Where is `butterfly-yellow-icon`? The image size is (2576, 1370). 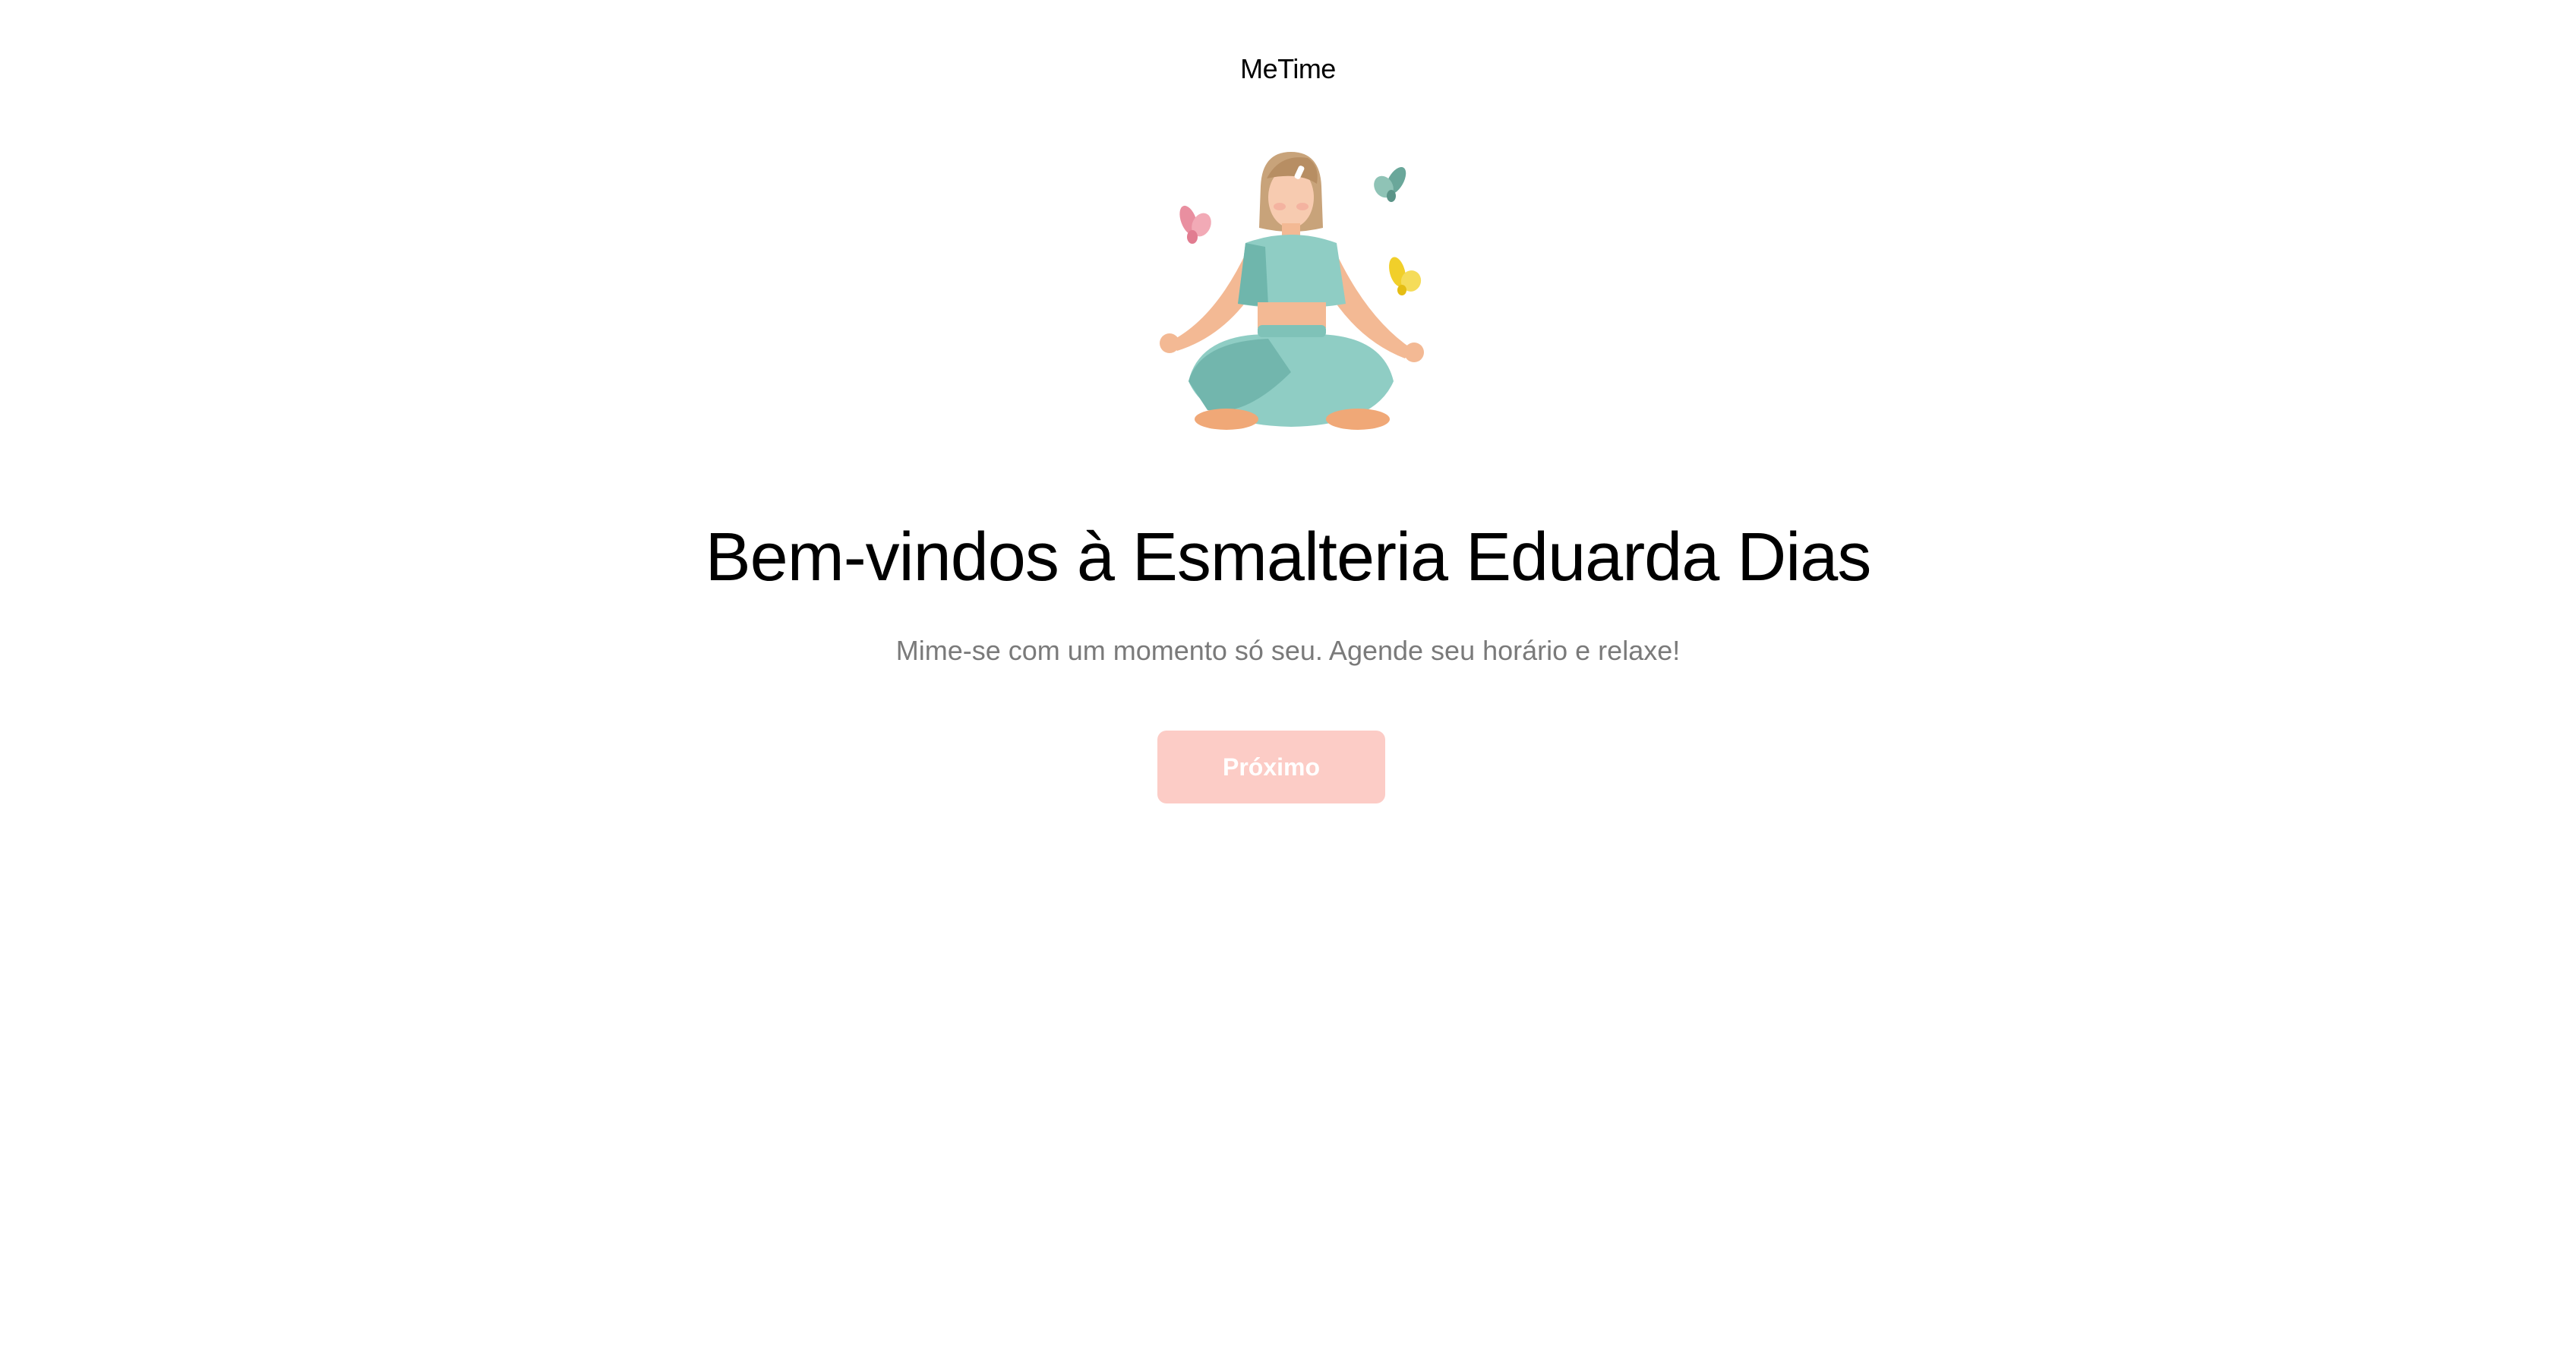
butterfly-yellow-icon is located at coordinates (1405, 276).